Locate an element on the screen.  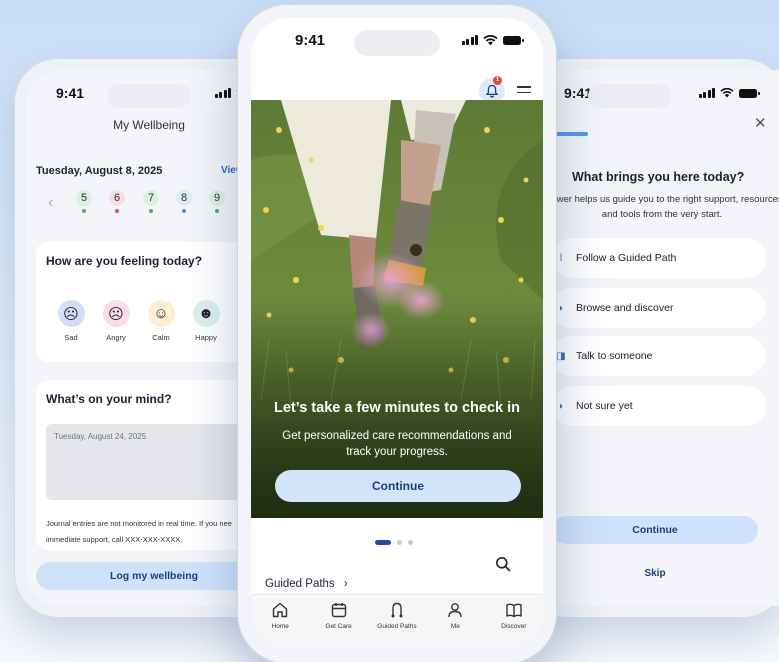
page-title: My Wellbeing is located at coordinates (149, 125).